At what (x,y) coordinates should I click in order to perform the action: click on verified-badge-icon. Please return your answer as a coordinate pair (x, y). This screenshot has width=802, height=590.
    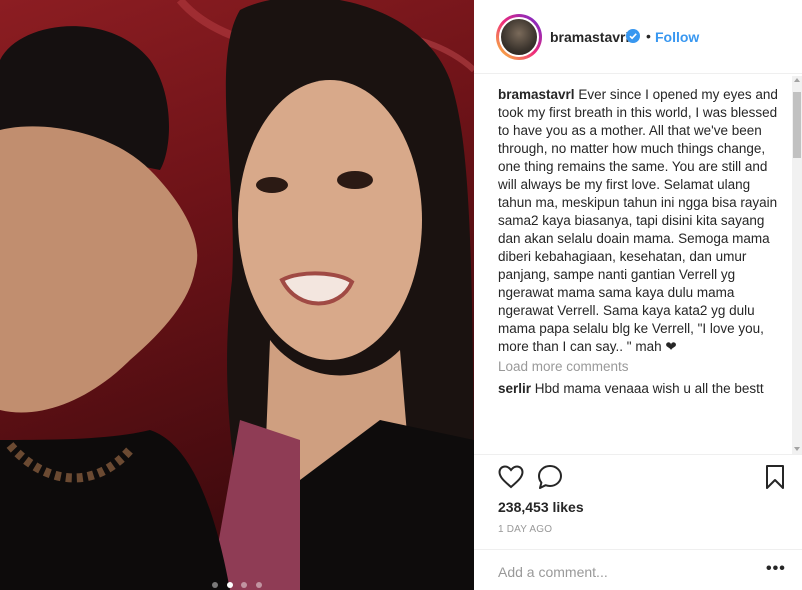
    Looking at the image, I should click on (633, 36).